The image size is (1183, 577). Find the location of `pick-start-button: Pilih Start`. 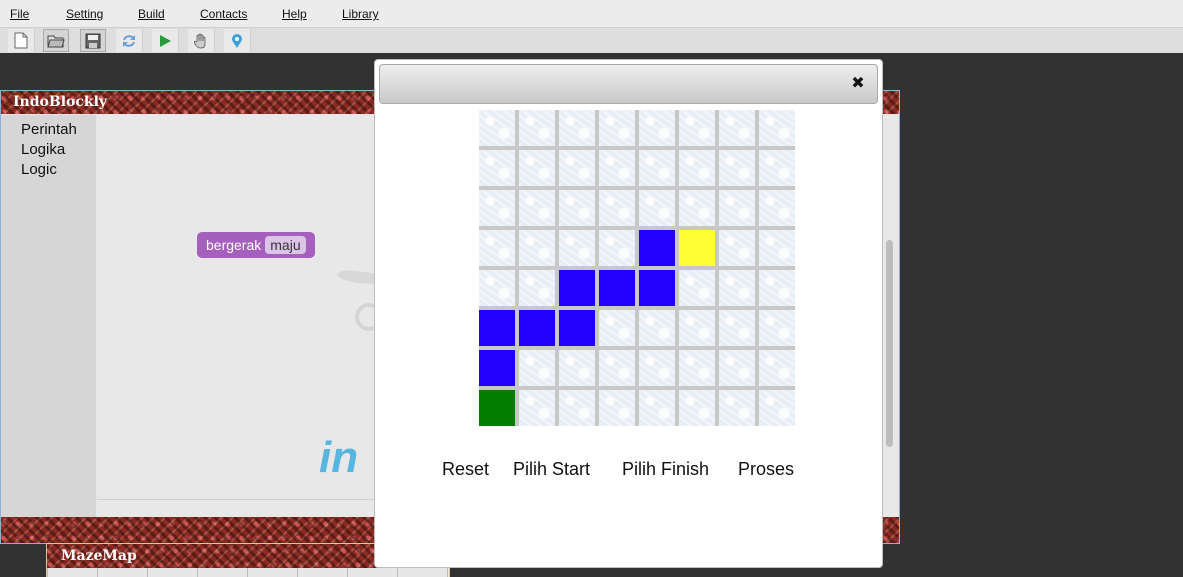

pick-start-button: Pilih Start is located at coordinates (551, 469).